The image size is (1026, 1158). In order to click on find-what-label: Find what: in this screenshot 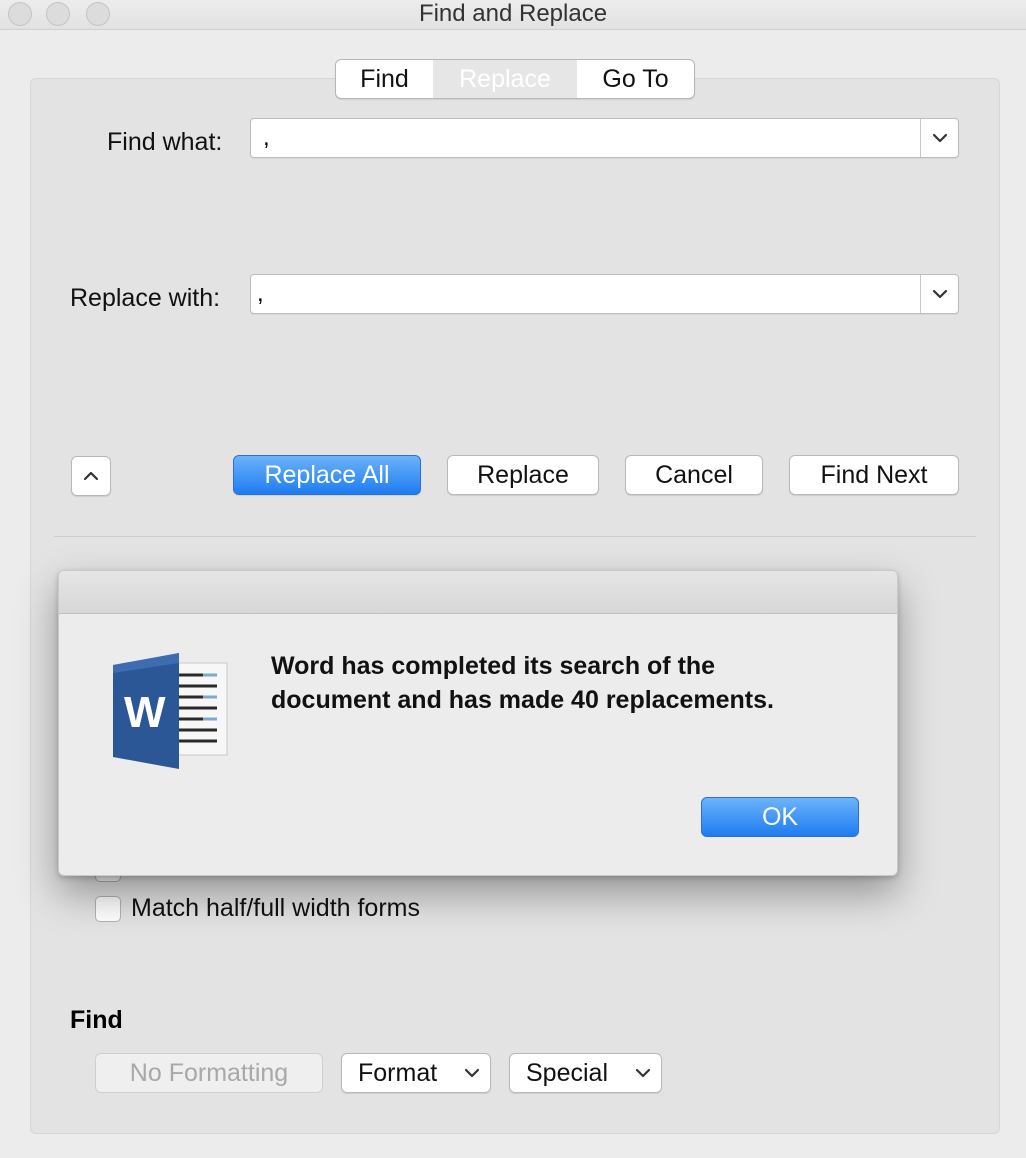, I will do `click(165, 142)`.